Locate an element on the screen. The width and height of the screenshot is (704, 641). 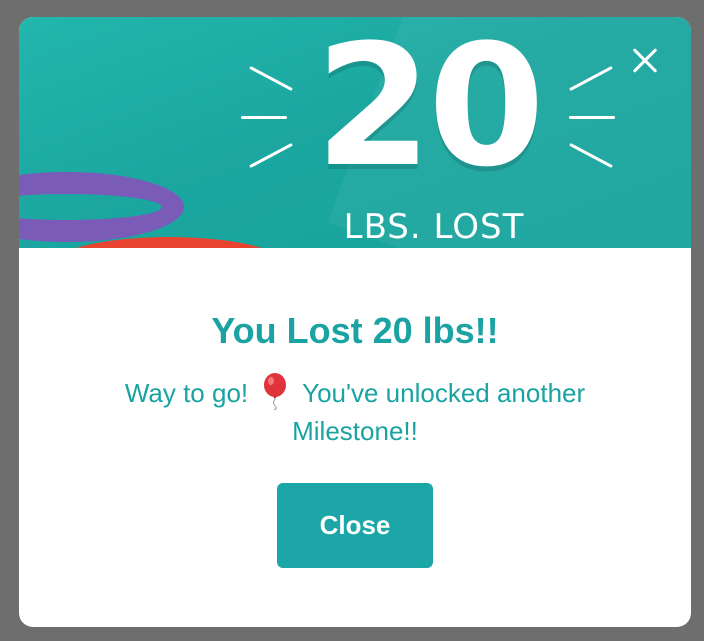
close-button: Close is located at coordinates (355, 525).